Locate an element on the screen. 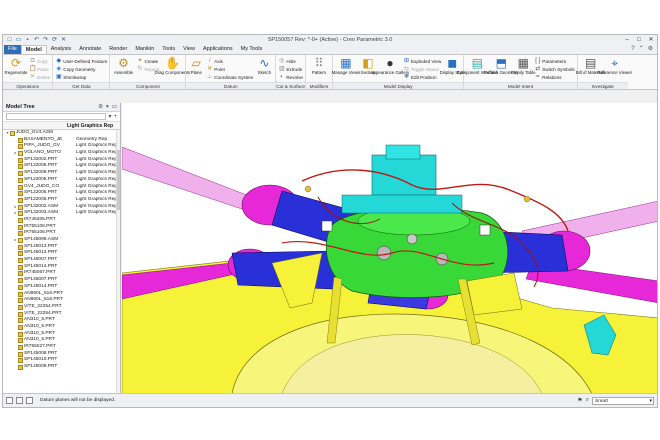 The image size is (660, 440). tree-column-rep: Light Graphics Rep is located at coordinates (92, 125).